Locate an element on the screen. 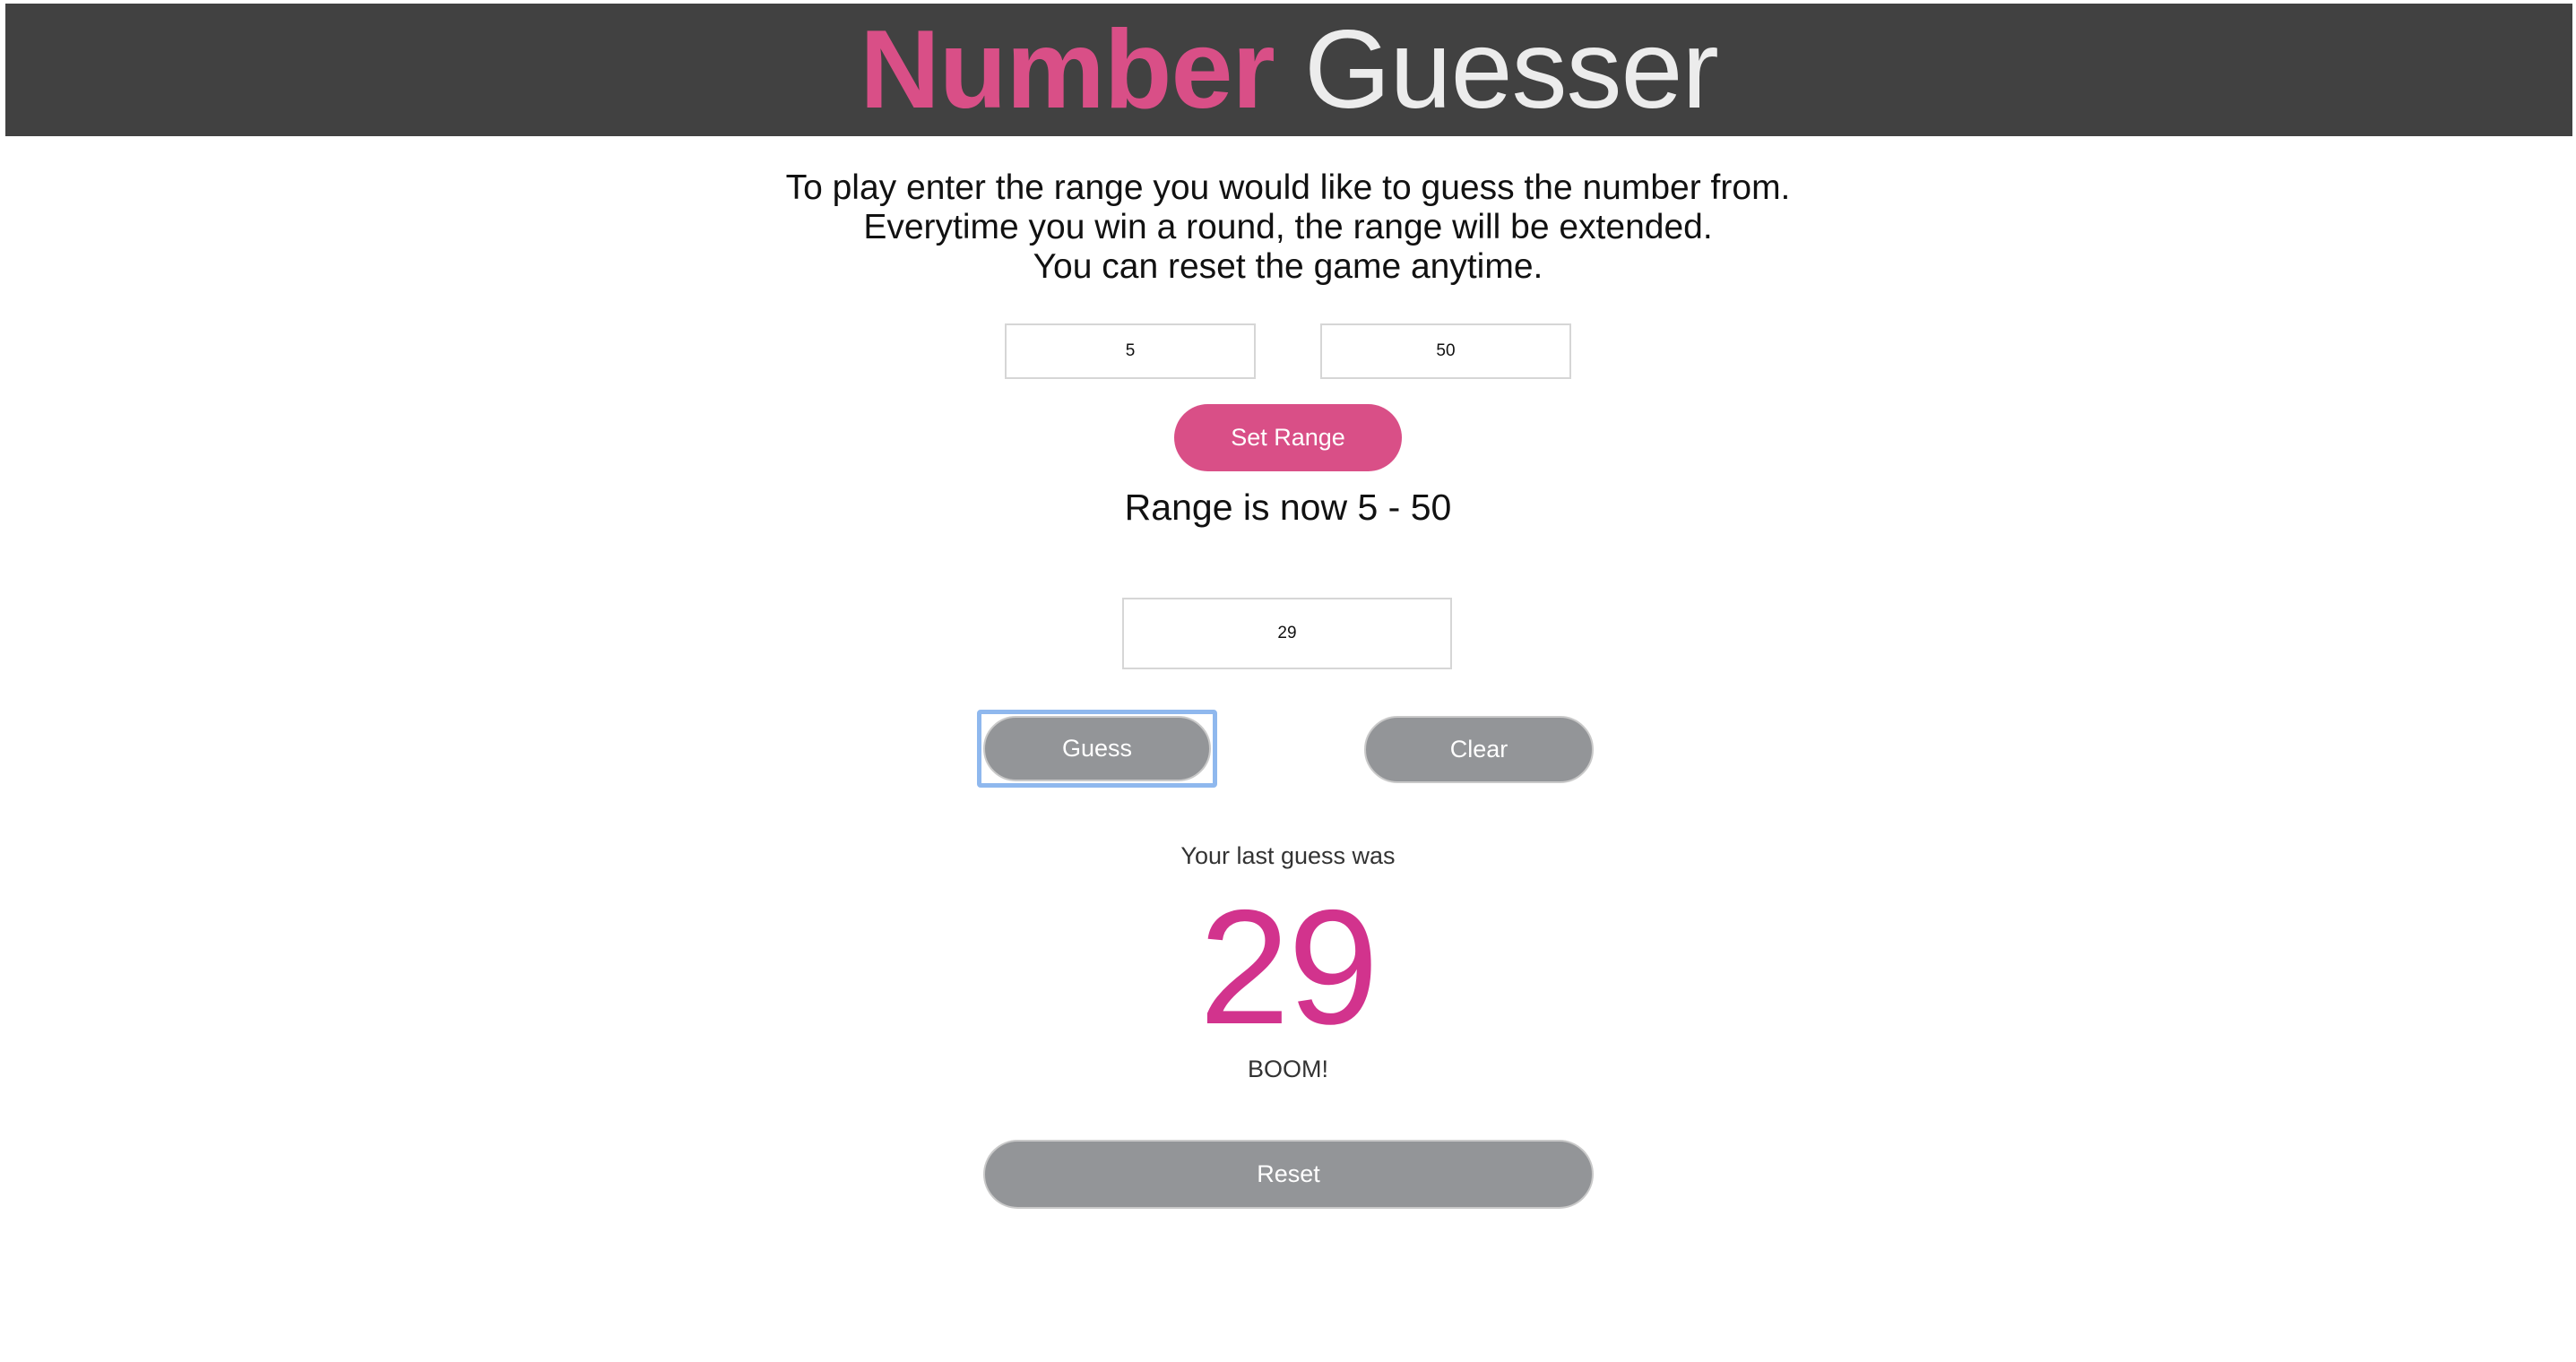 This screenshot has height=1362, width=2576. guess-input is located at coordinates (1287, 633).